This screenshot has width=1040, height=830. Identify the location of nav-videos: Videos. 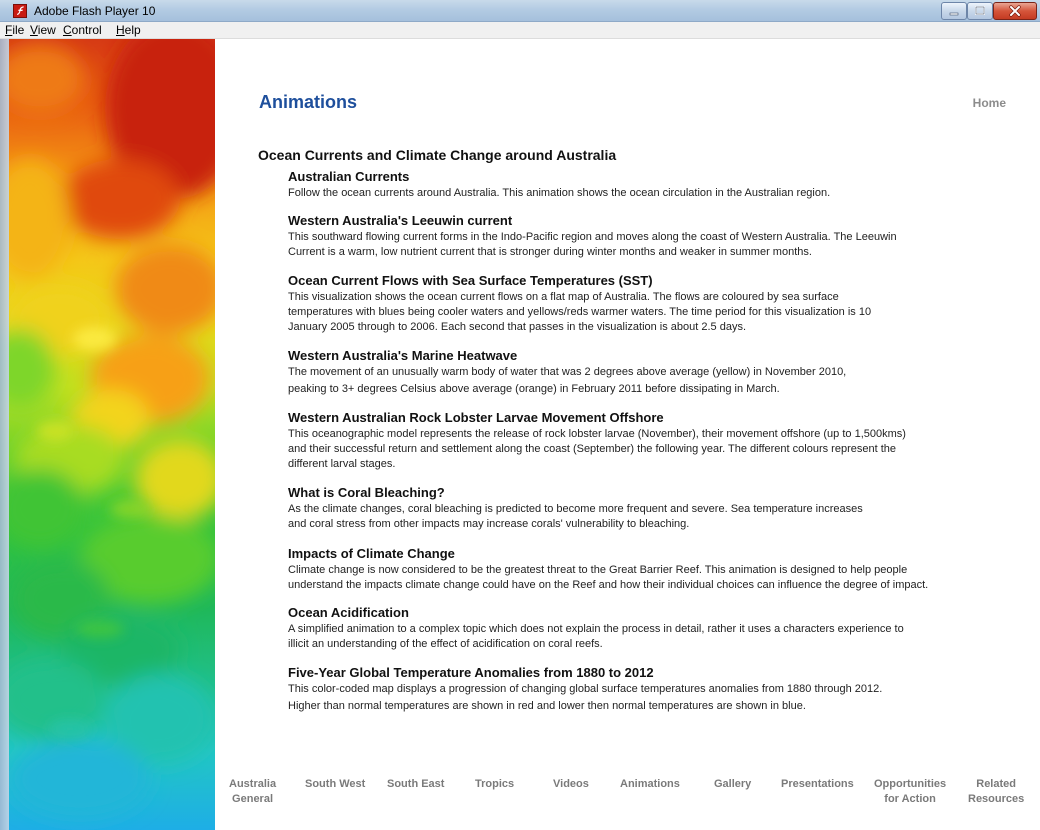
(571, 784).